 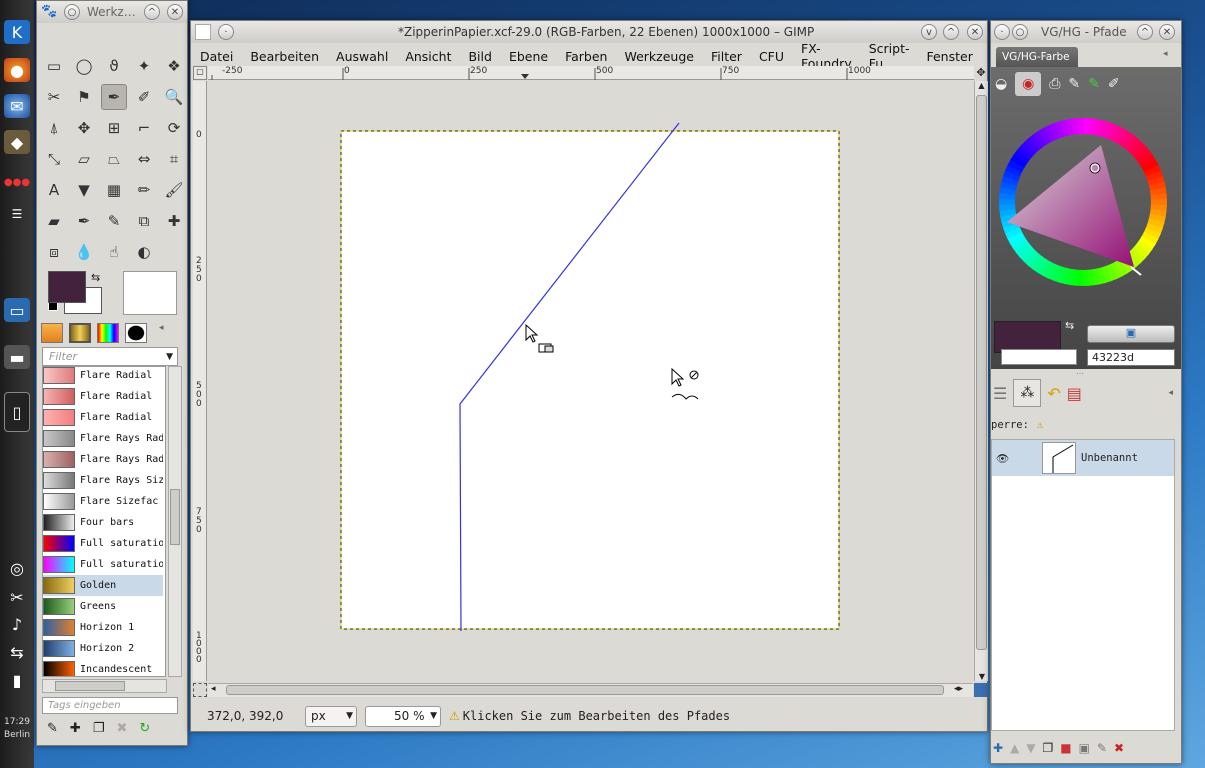 I want to click on thunderbird-icon: ✉, so click(x=17, y=106).